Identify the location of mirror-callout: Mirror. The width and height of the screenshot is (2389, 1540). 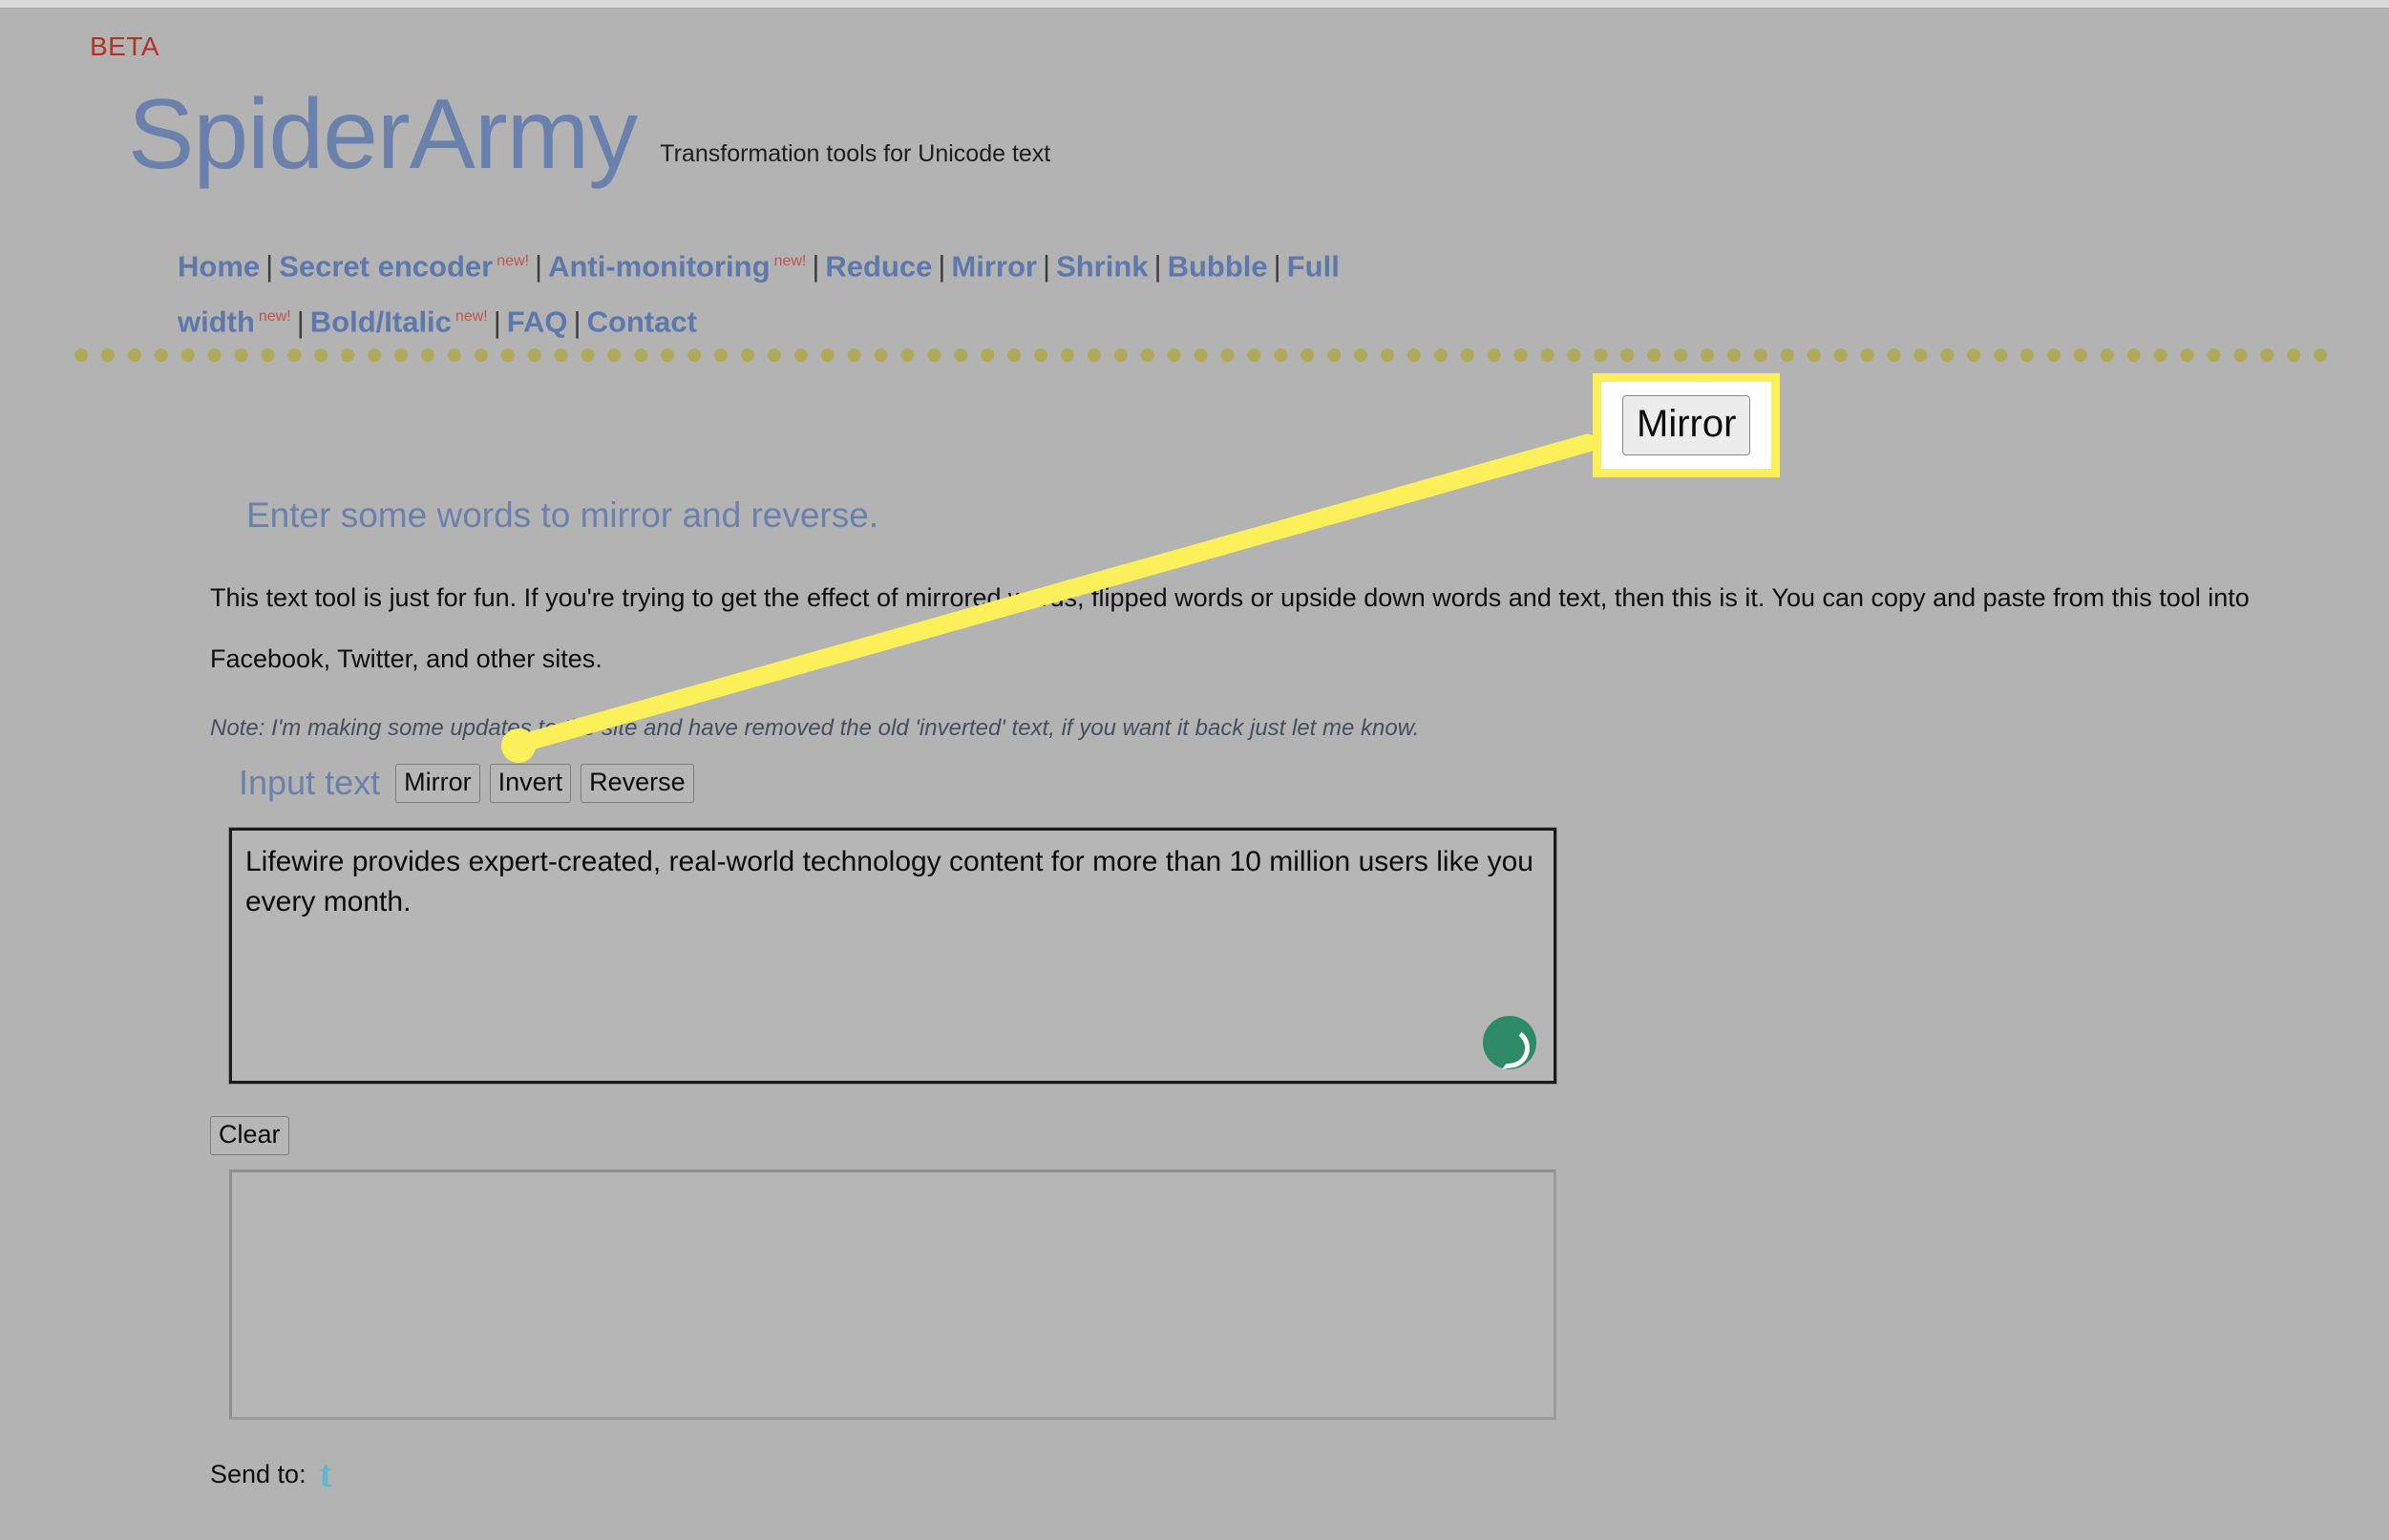
(1687, 425).